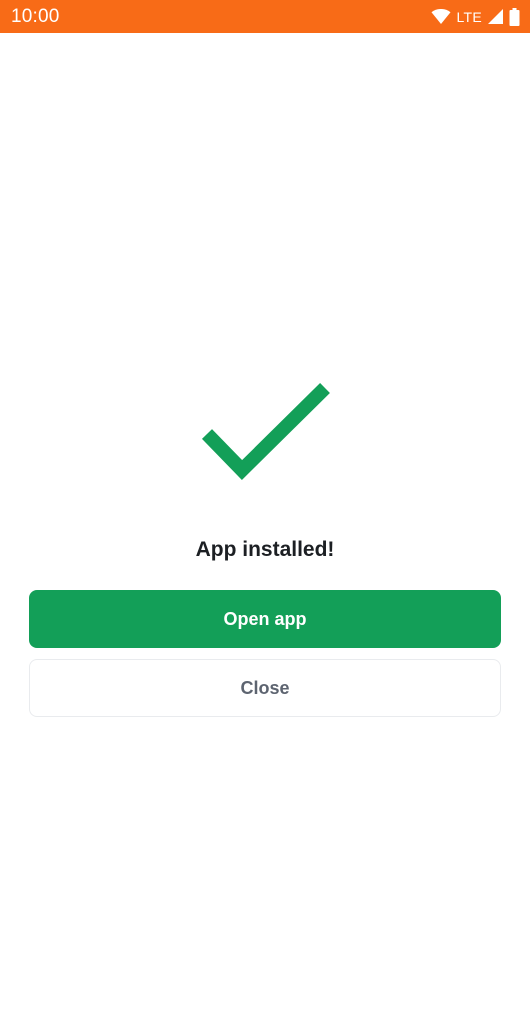 This screenshot has height=1024, width=530. I want to click on open-app-button-label: Open app, so click(265, 618).